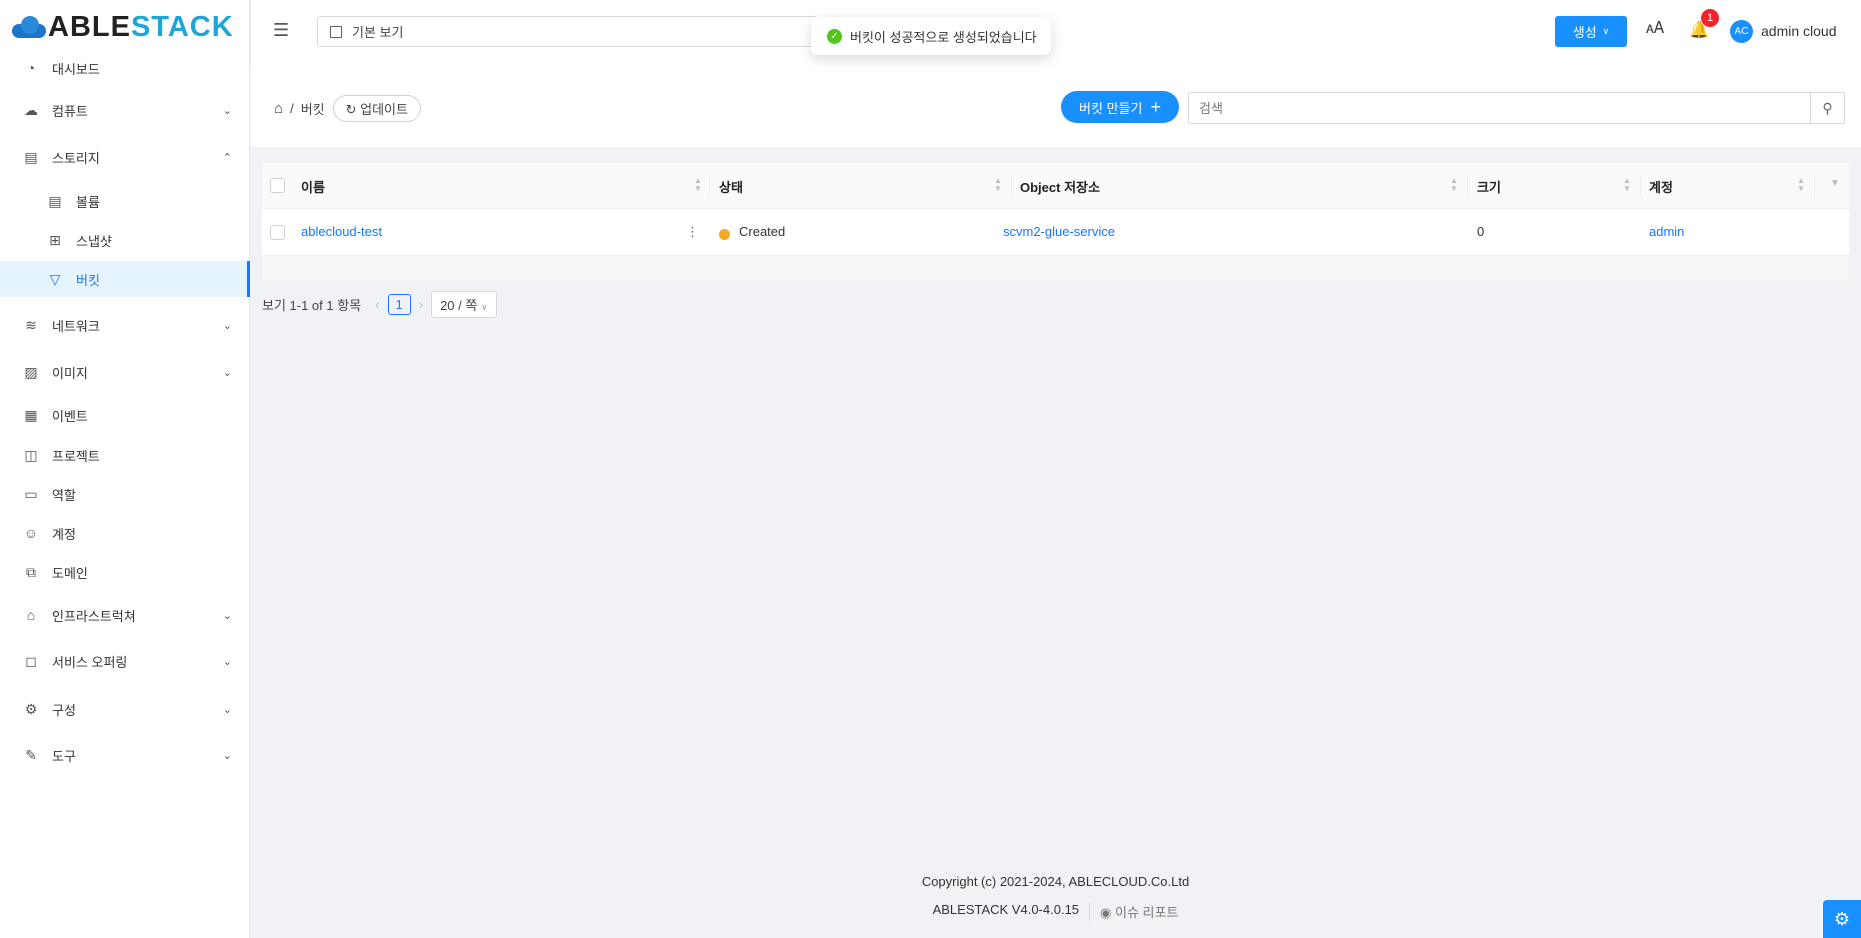  Describe the element at coordinates (379, 304) in the screenshot. I see `pagination: 보기 1-1 of 1 항목 ‹ 1 › 20 / 쪽 ∨` at that location.